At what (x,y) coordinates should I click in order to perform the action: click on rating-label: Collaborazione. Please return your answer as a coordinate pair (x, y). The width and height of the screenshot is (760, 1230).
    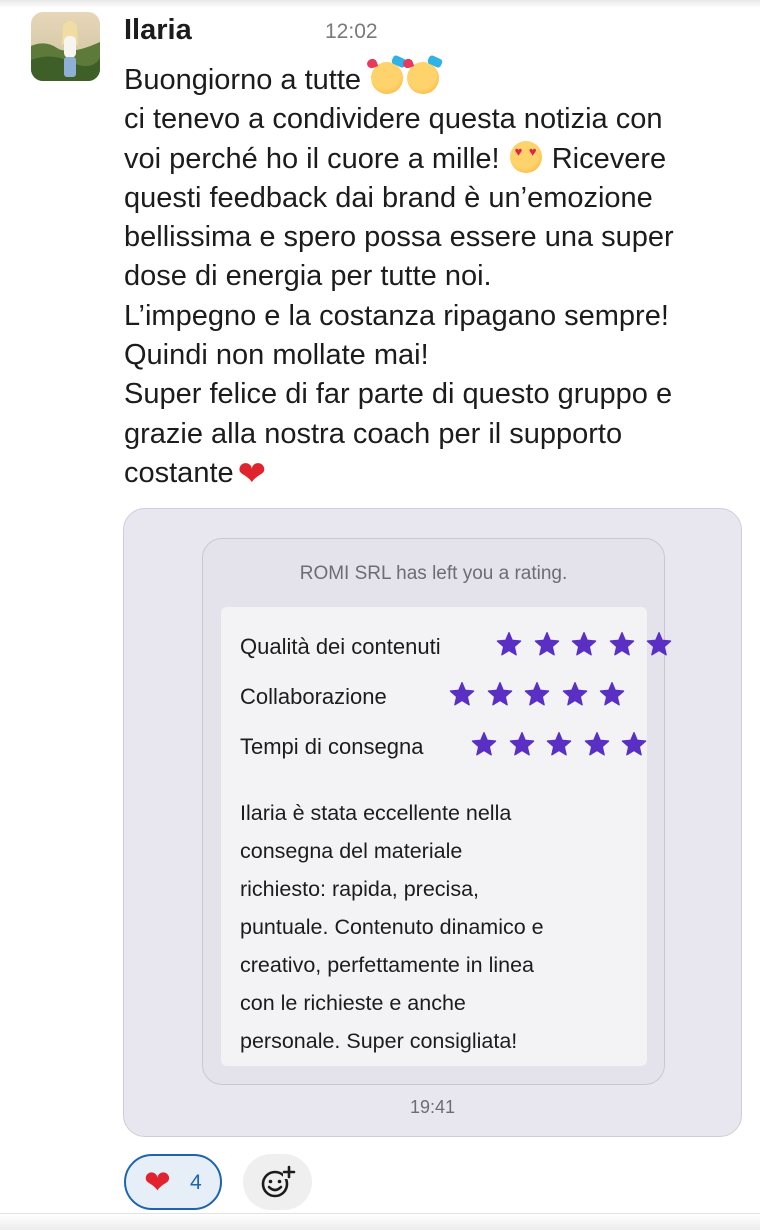
    Looking at the image, I should click on (313, 696).